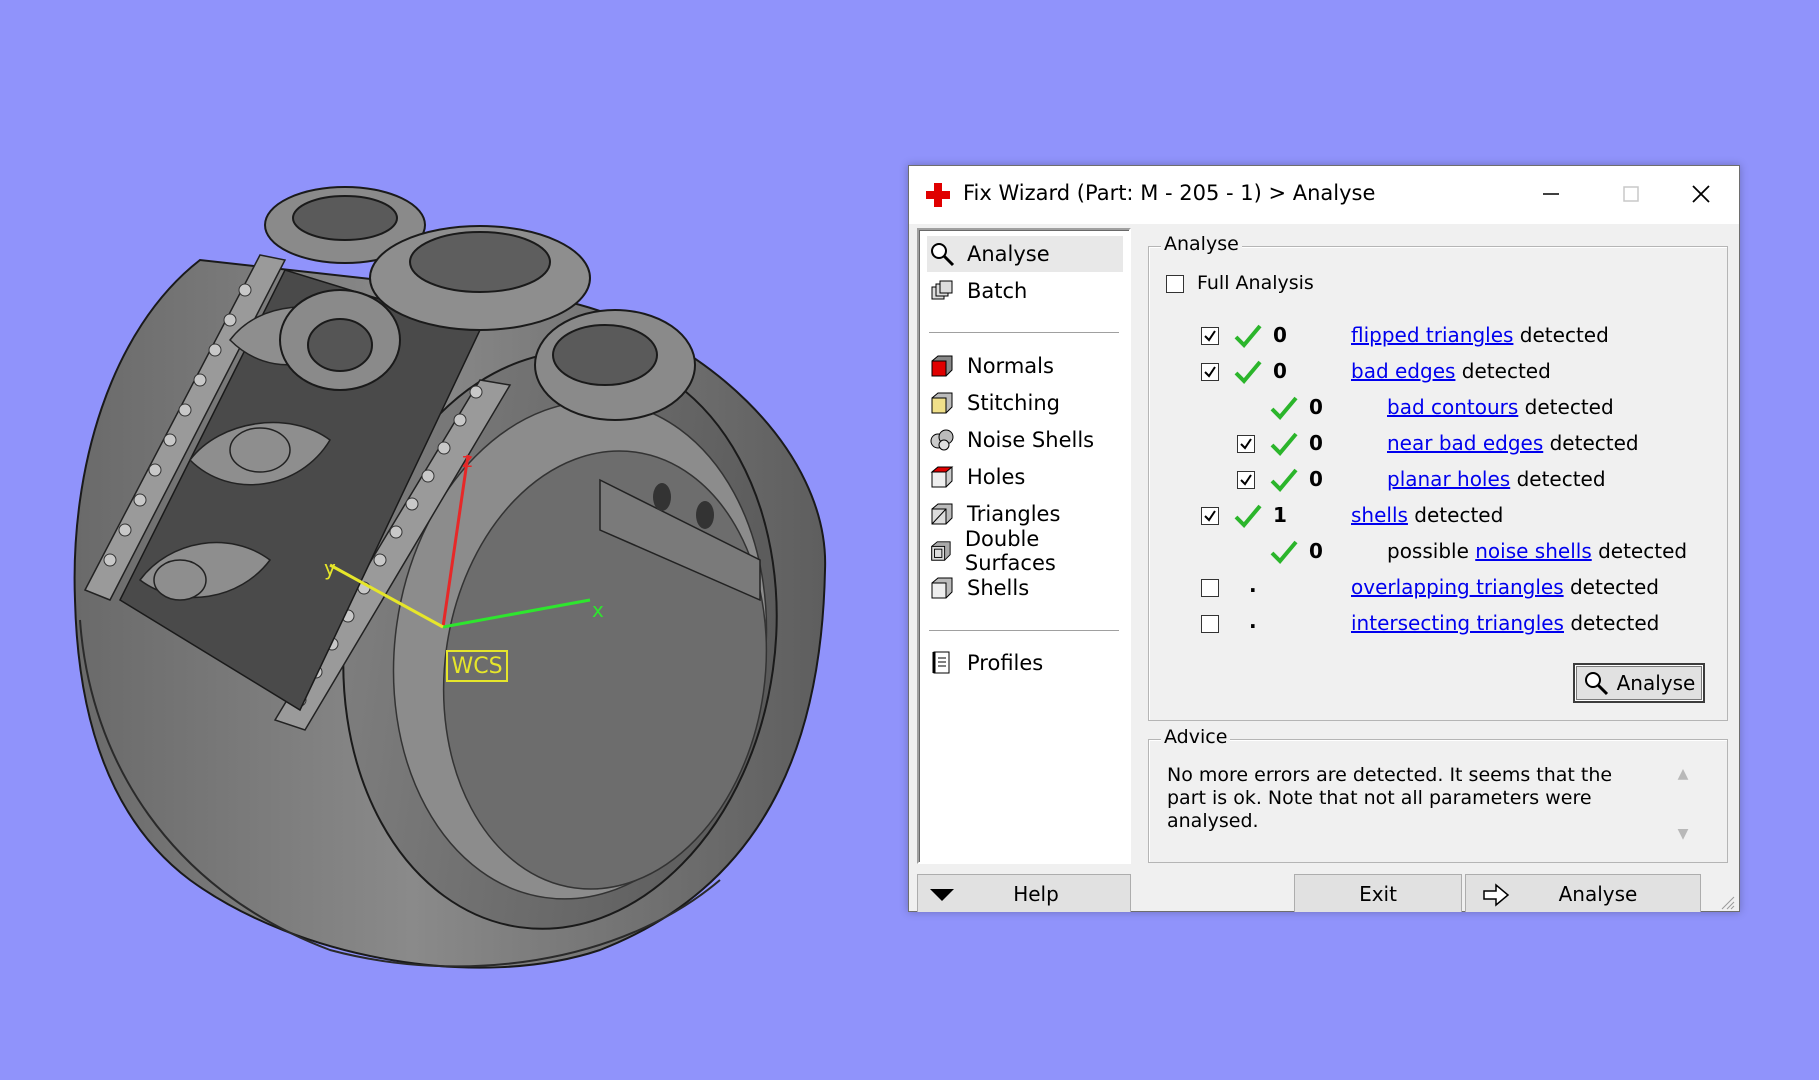 The image size is (1819, 1080). Describe the element at coordinates (942, 895) in the screenshot. I see `triangle-down-icon` at that location.